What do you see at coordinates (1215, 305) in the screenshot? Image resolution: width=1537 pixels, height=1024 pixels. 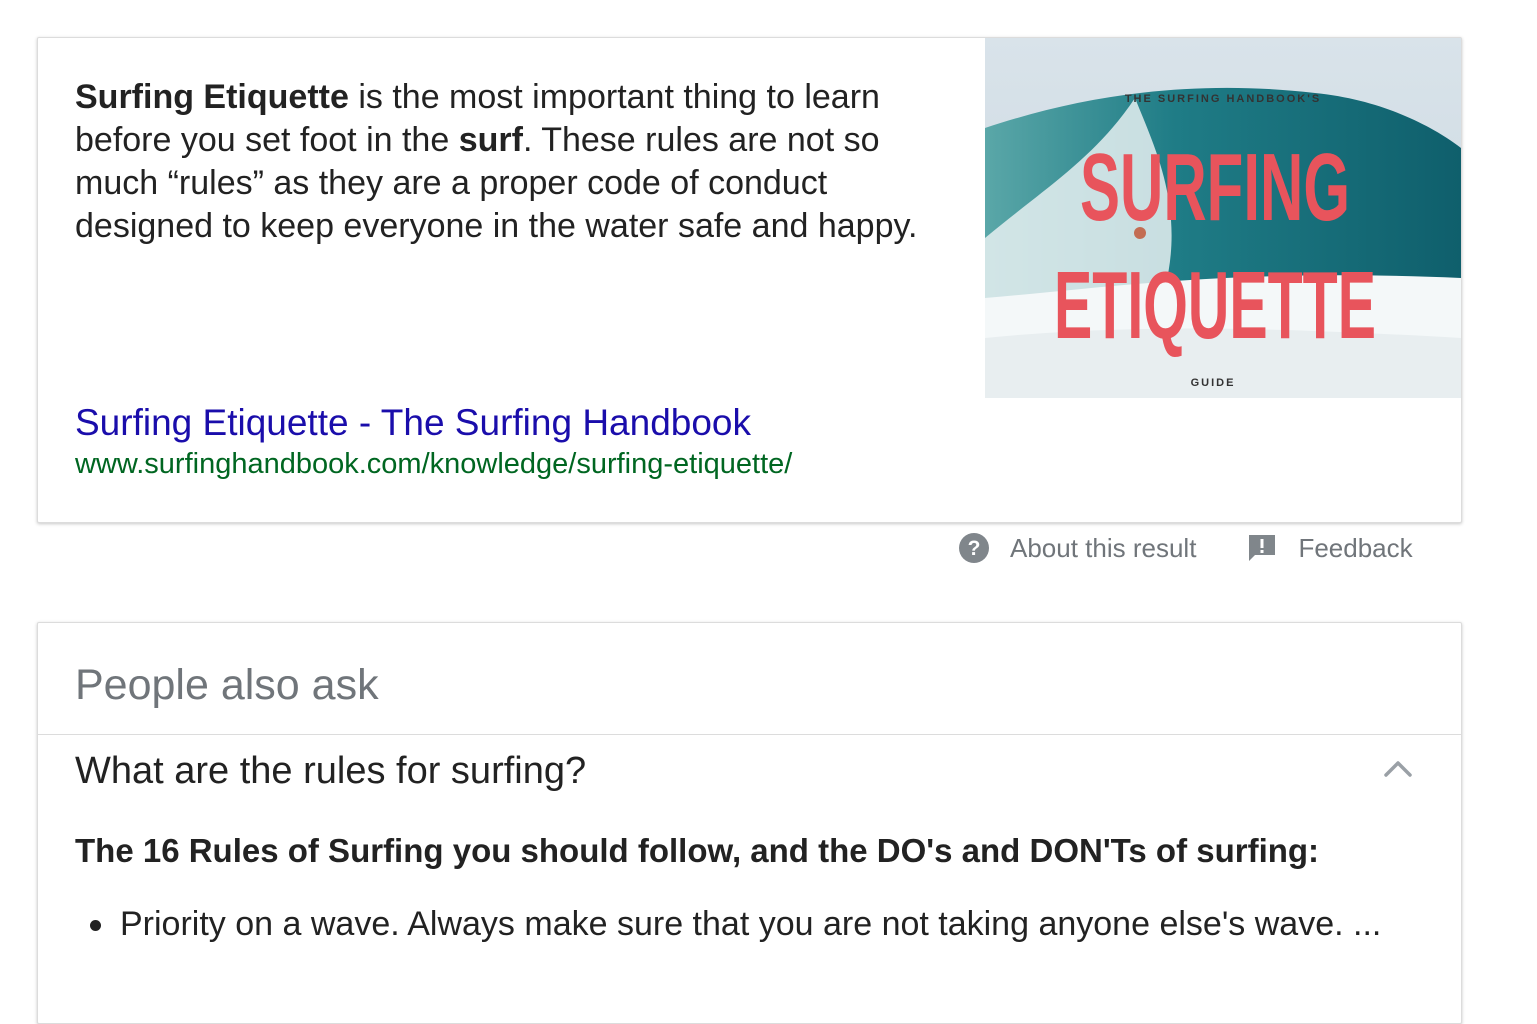 I see `image-title-line2: ETIQUETTE` at bounding box center [1215, 305].